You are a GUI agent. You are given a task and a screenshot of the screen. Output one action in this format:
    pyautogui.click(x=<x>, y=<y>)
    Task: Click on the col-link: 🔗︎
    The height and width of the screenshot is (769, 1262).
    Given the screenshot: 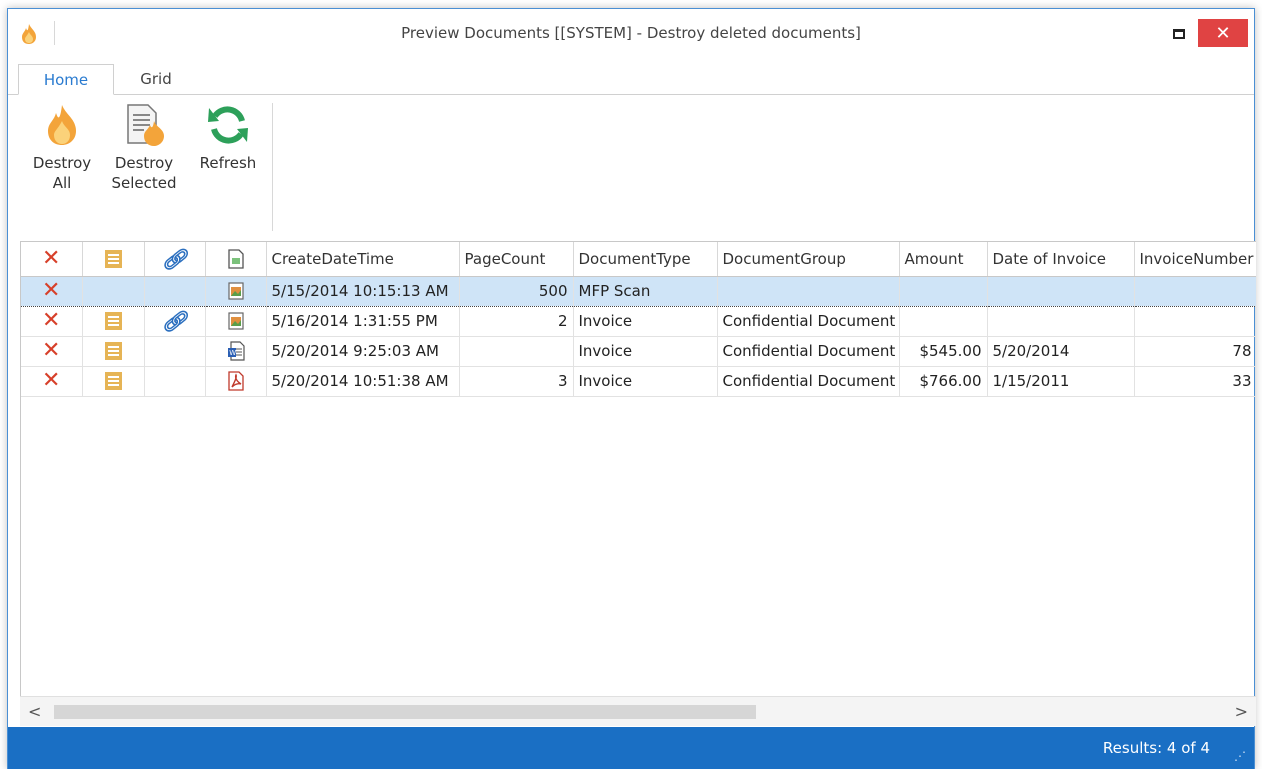 What is the action you would take?
    pyautogui.click(x=175, y=259)
    